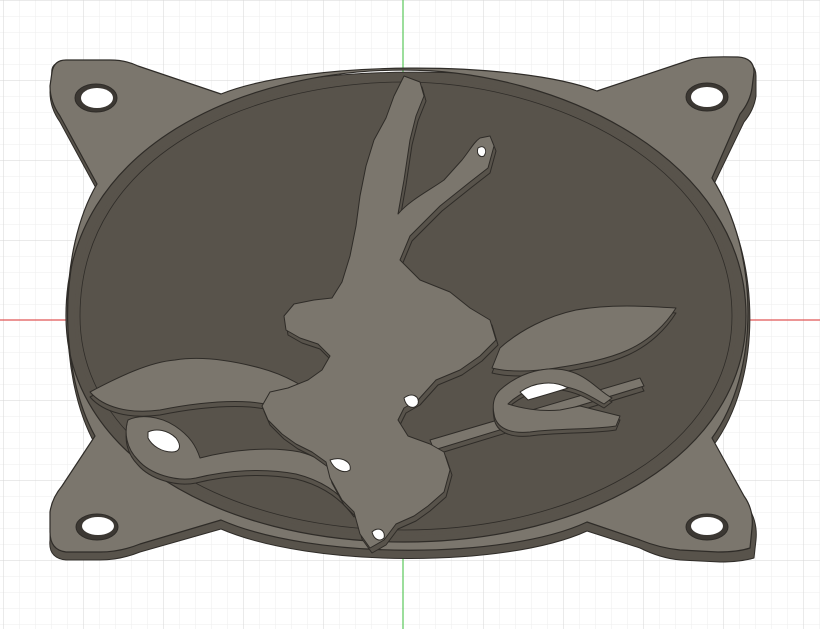 The height and width of the screenshot is (629, 820). What do you see at coordinates (97, 527) in the screenshot?
I see `mounting-hole-bottom-left` at bounding box center [97, 527].